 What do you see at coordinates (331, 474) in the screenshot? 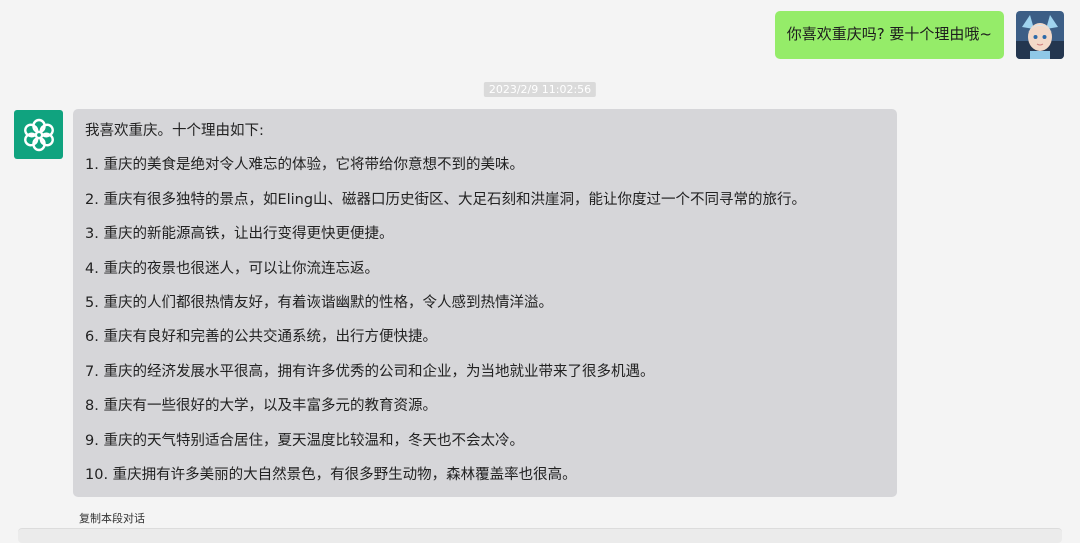
I see `reason-item: 10. 重庆拥有许多美丽的大自然景色，有很多野生动物，森林覆盖率也很高。` at bounding box center [331, 474].